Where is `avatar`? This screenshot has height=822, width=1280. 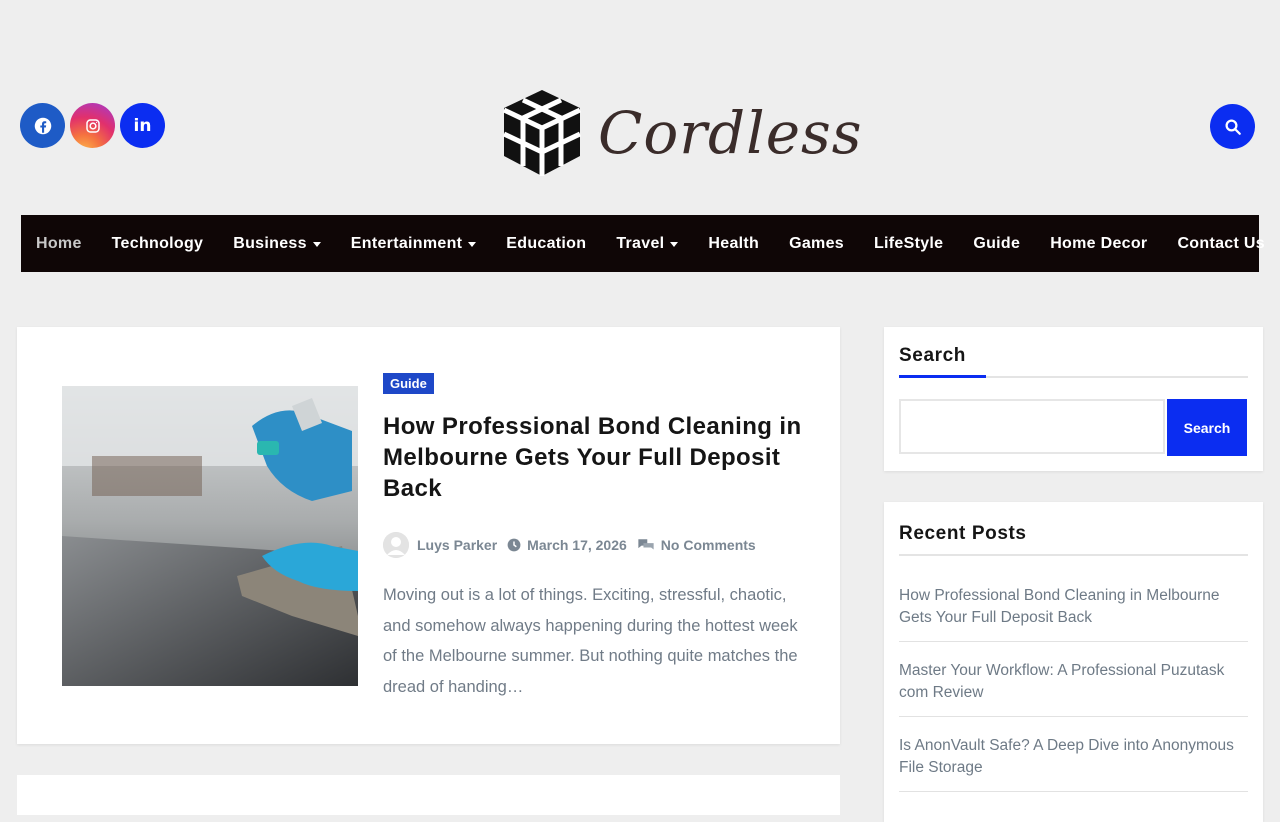
avatar is located at coordinates (396, 545).